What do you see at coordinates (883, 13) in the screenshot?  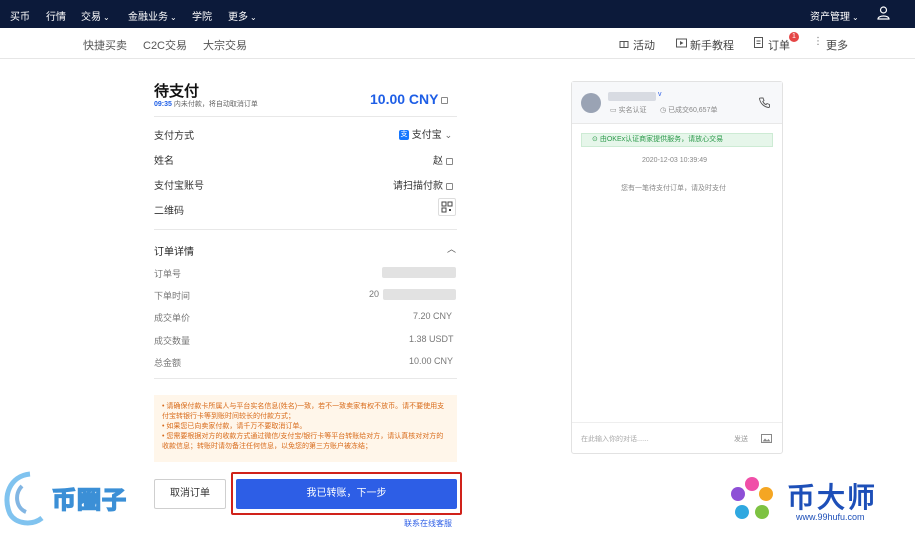 I see `user-icon` at bounding box center [883, 13].